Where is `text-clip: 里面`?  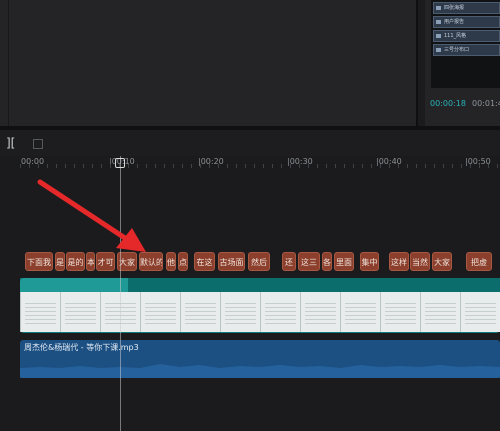
text-clip: 里面 is located at coordinates (344, 261).